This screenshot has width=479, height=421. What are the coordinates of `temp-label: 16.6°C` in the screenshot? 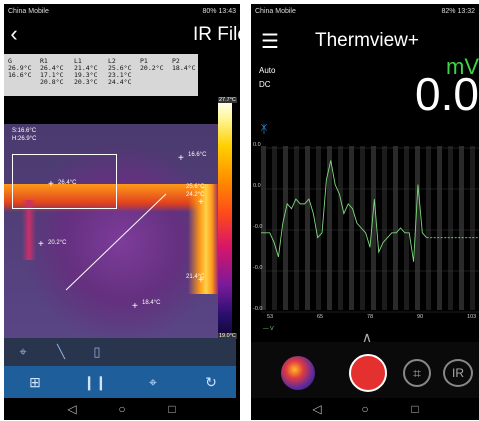 It's located at (197, 155).